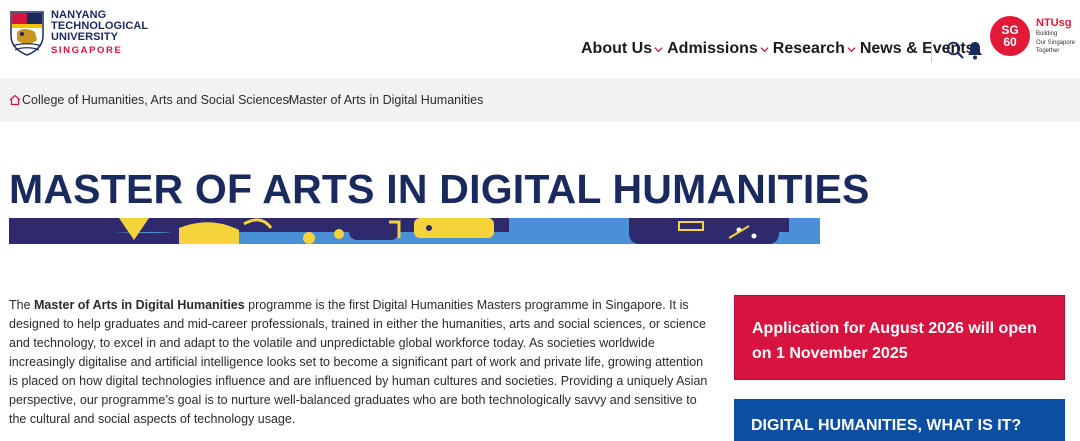 The image size is (1080, 441). Describe the element at coordinates (975, 50) in the screenshot. I see `bell-icon` at that location.